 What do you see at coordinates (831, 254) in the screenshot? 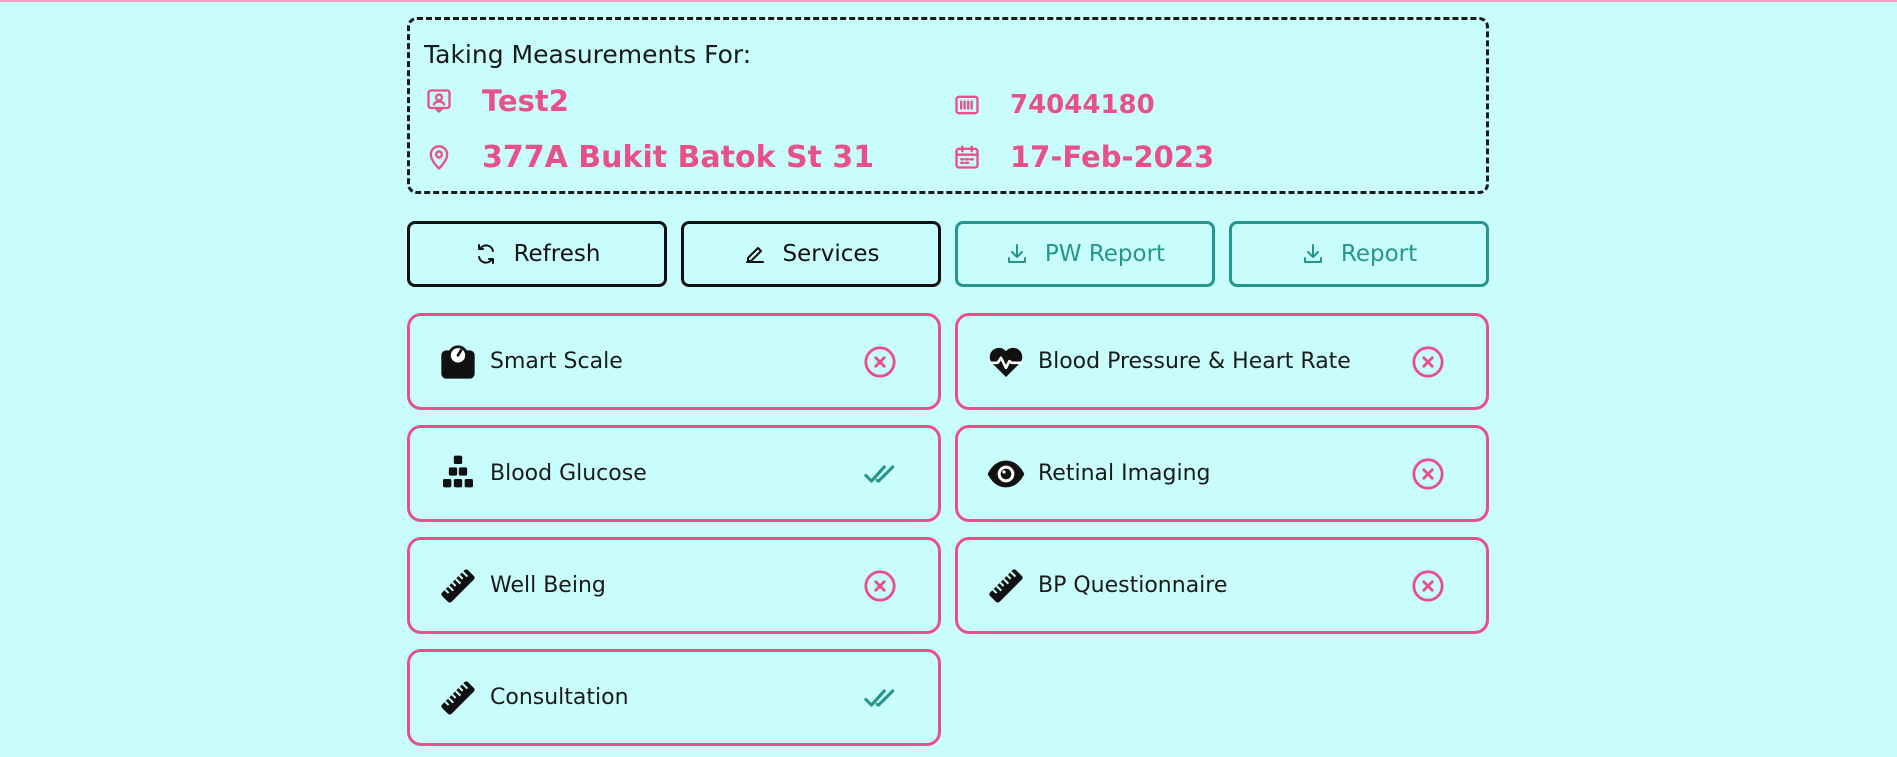
I see `services-label: Services` at bounding box center [831, 254].